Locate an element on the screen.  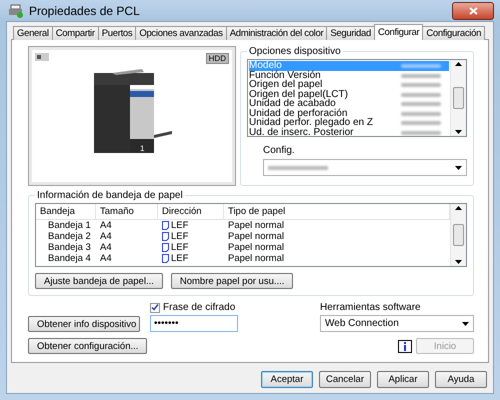
tab: Puertos is located at coordinates (117, 33).